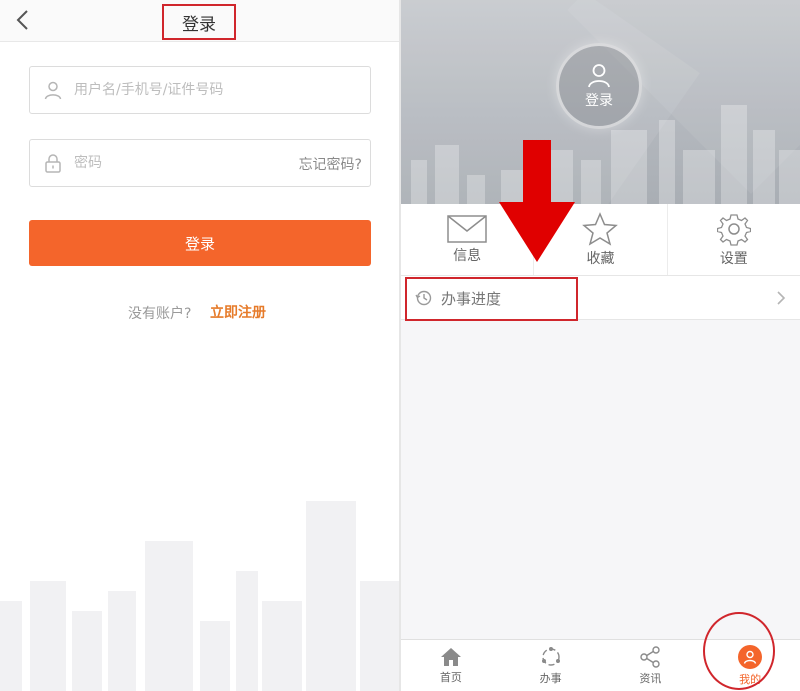 This screenshot has width=800, height=691. Describe the element at coordinates (733, 258) in the screenshot. I see `menu-item-label: 设置` at that location.